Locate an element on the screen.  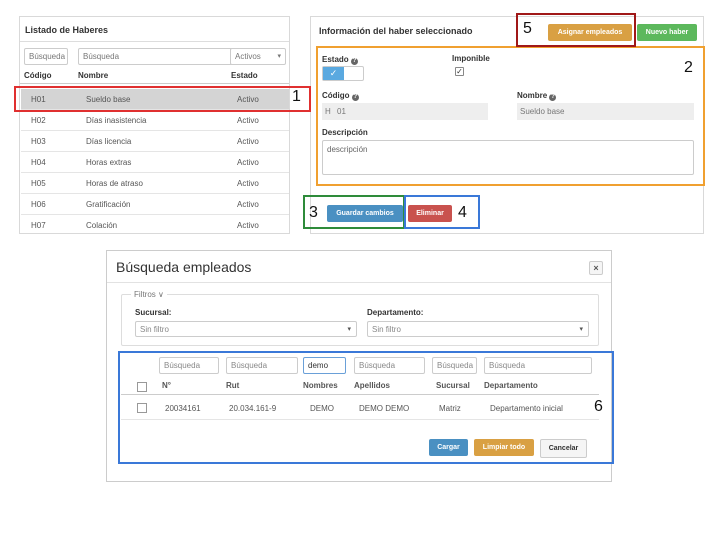
cell-nombre: Horas extras is located at coordinates (109, 162).